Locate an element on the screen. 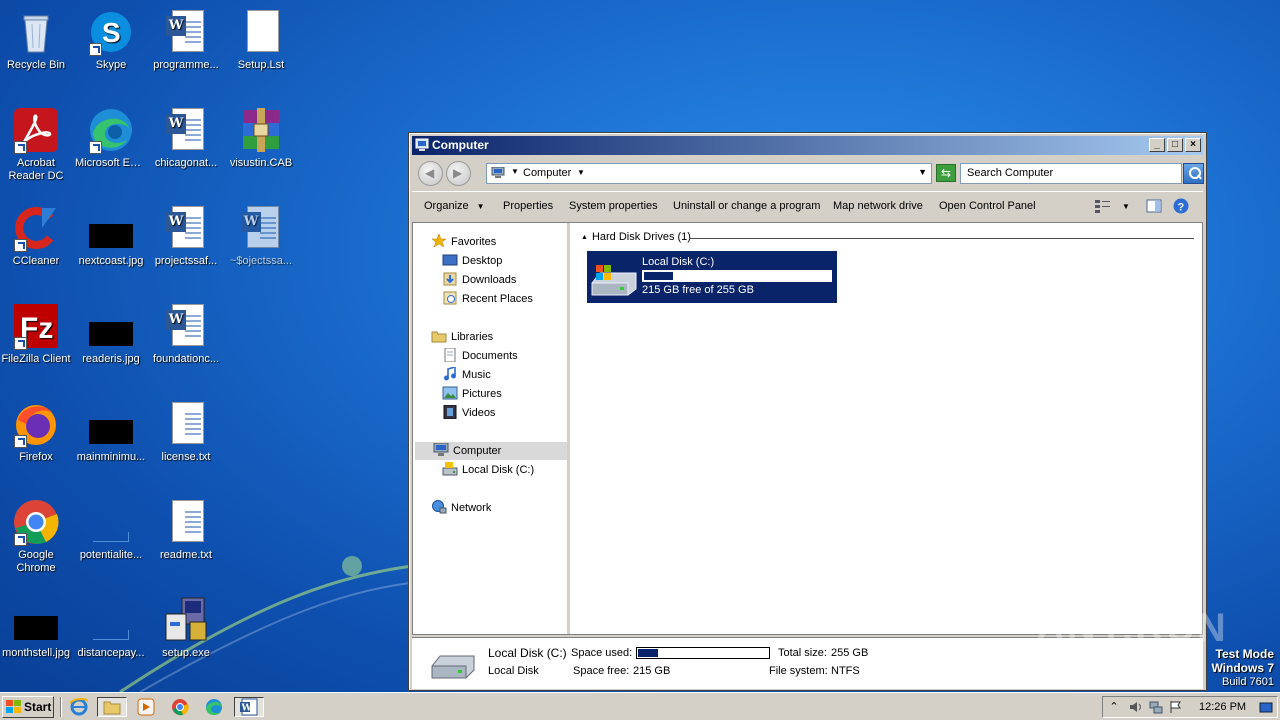 Image resolution: width=1280 pixels, height=720 pixels. nav-videos: Videos is located at coordinates (468, 413).